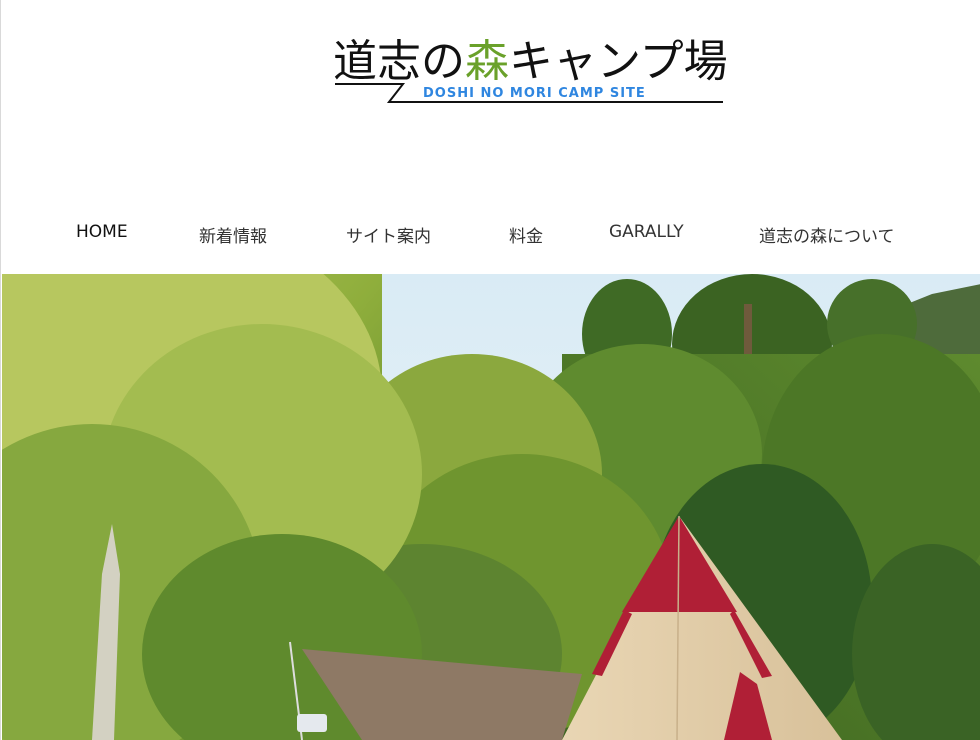 The width and height of the screenshot is (980, 740). I want to click on nav-item-home: HOME, so click(102, 232).